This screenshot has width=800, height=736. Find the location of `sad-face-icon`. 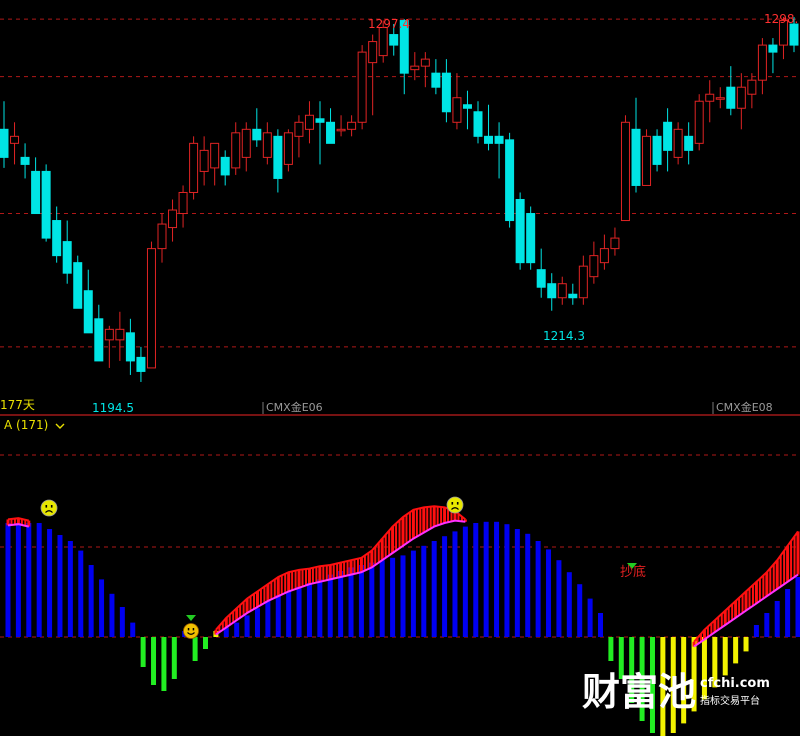

sad-face-icon is located at coordinates (49, 508).